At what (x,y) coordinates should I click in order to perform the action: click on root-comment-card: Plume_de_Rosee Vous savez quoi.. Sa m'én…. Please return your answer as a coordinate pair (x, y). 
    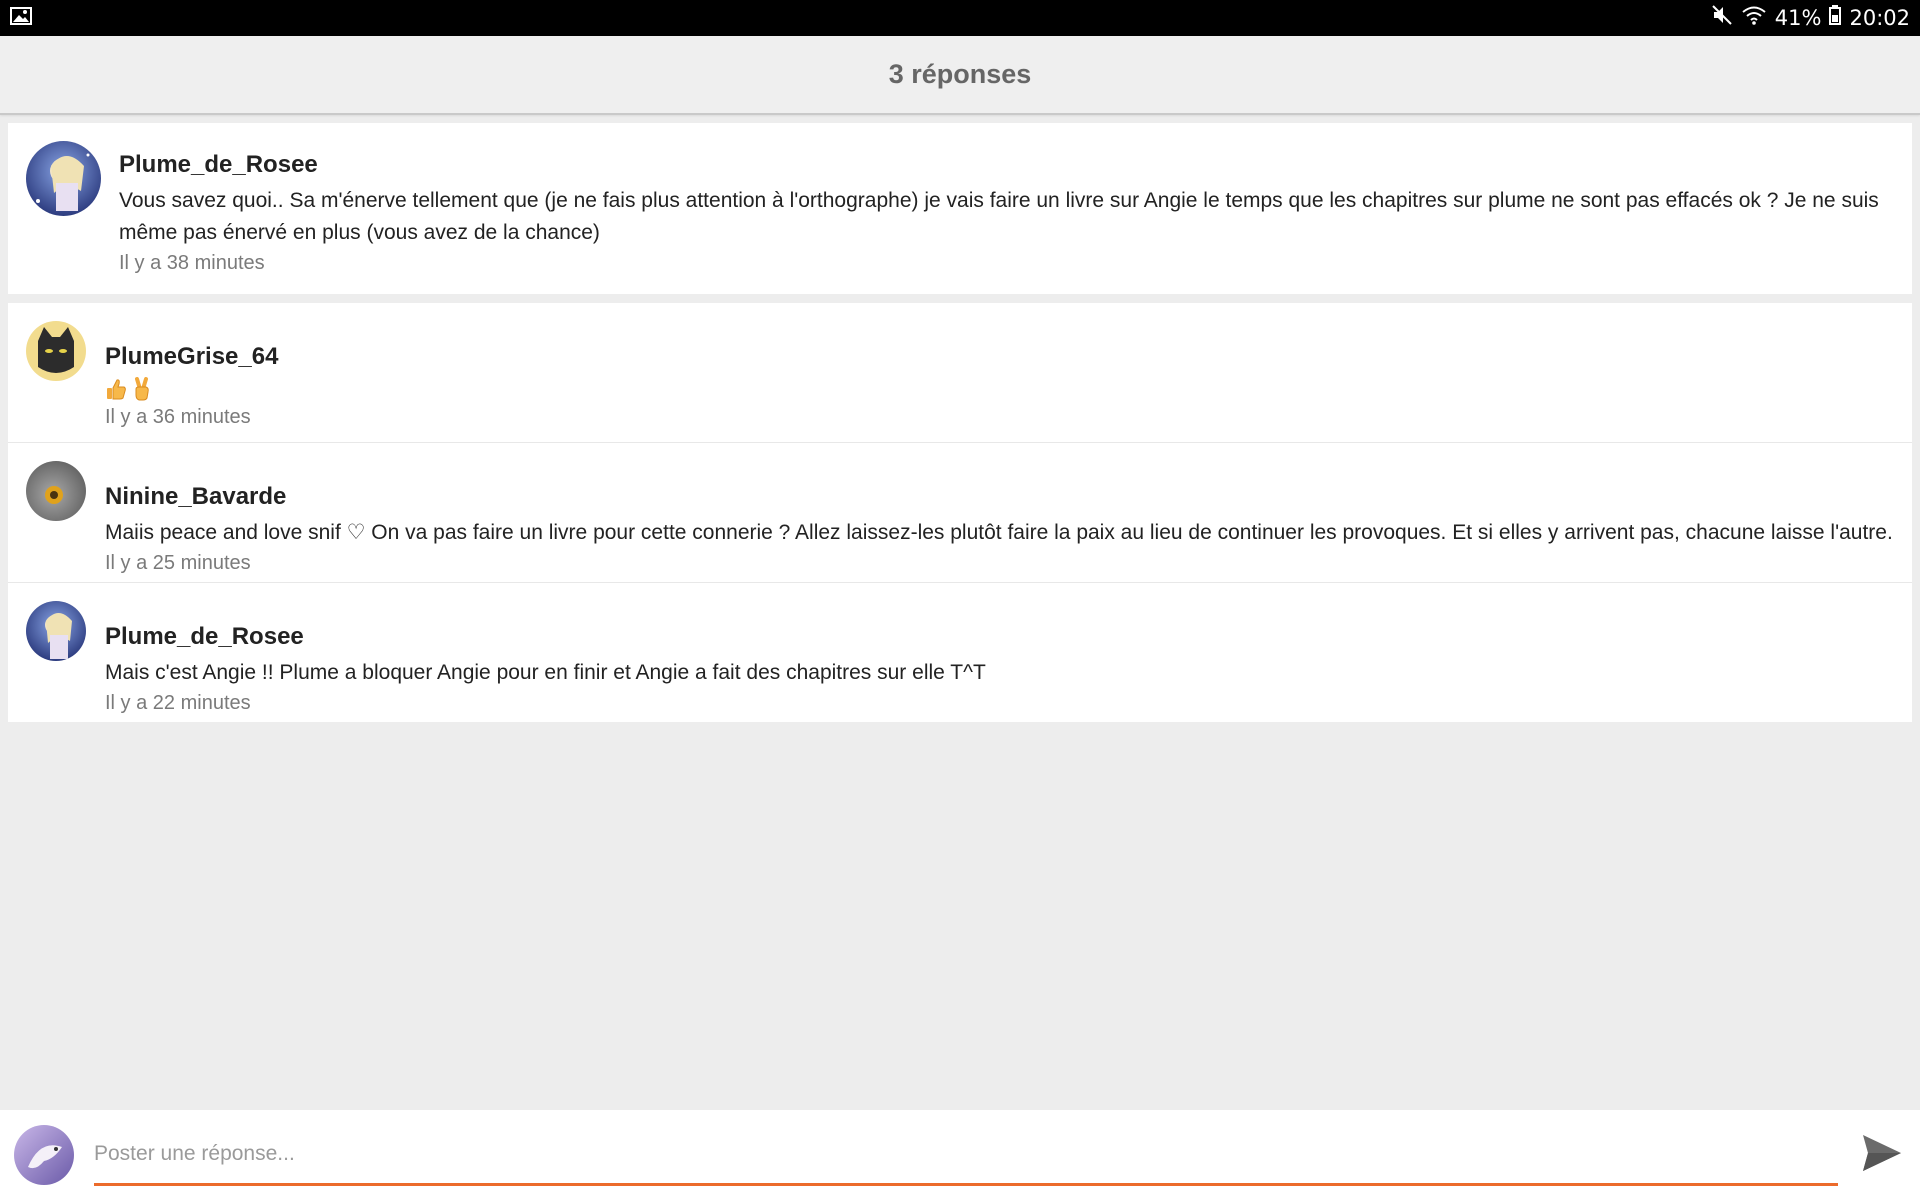
    Looking at the image, I should click on (960, 208).